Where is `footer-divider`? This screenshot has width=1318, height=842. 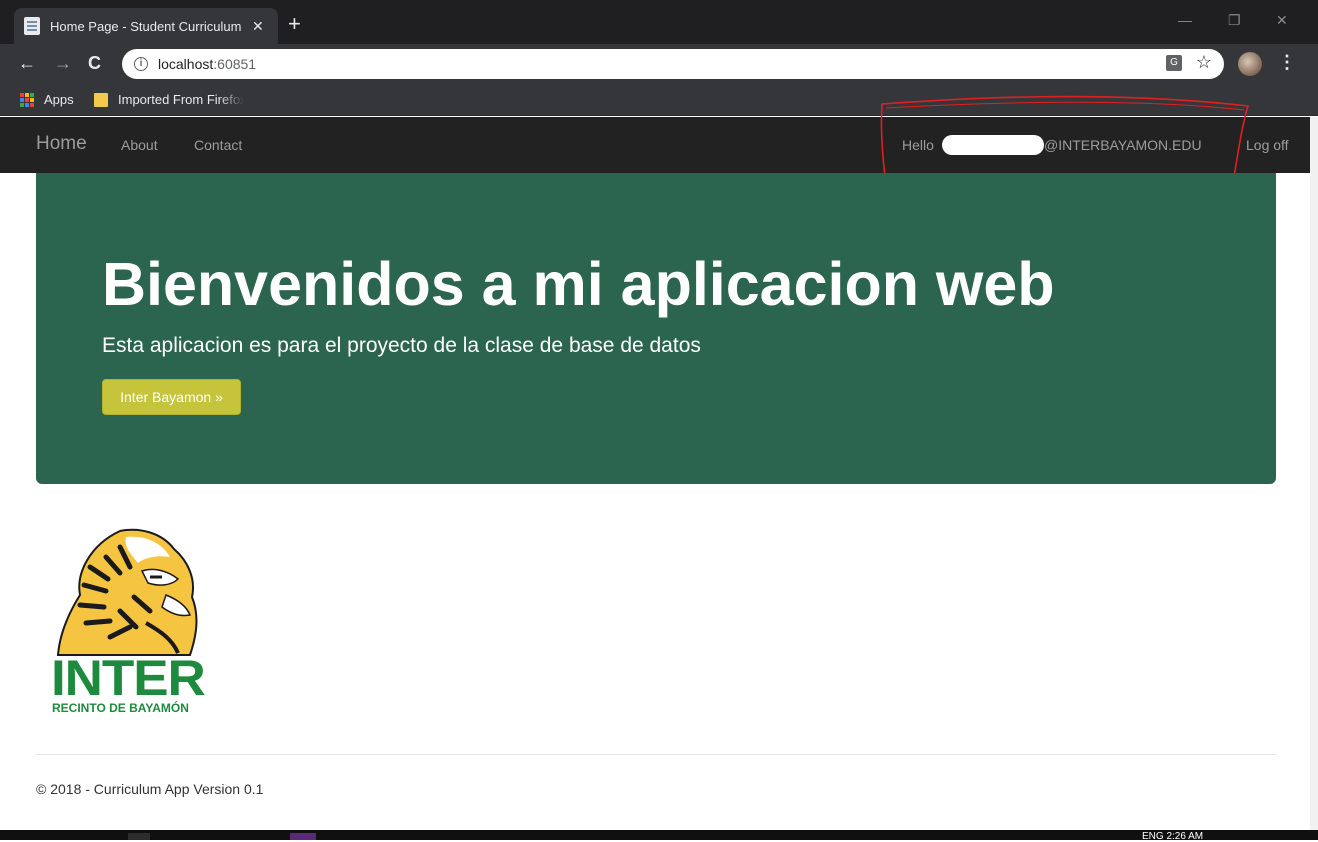 footer-divider is located at coordinates (656, 754).